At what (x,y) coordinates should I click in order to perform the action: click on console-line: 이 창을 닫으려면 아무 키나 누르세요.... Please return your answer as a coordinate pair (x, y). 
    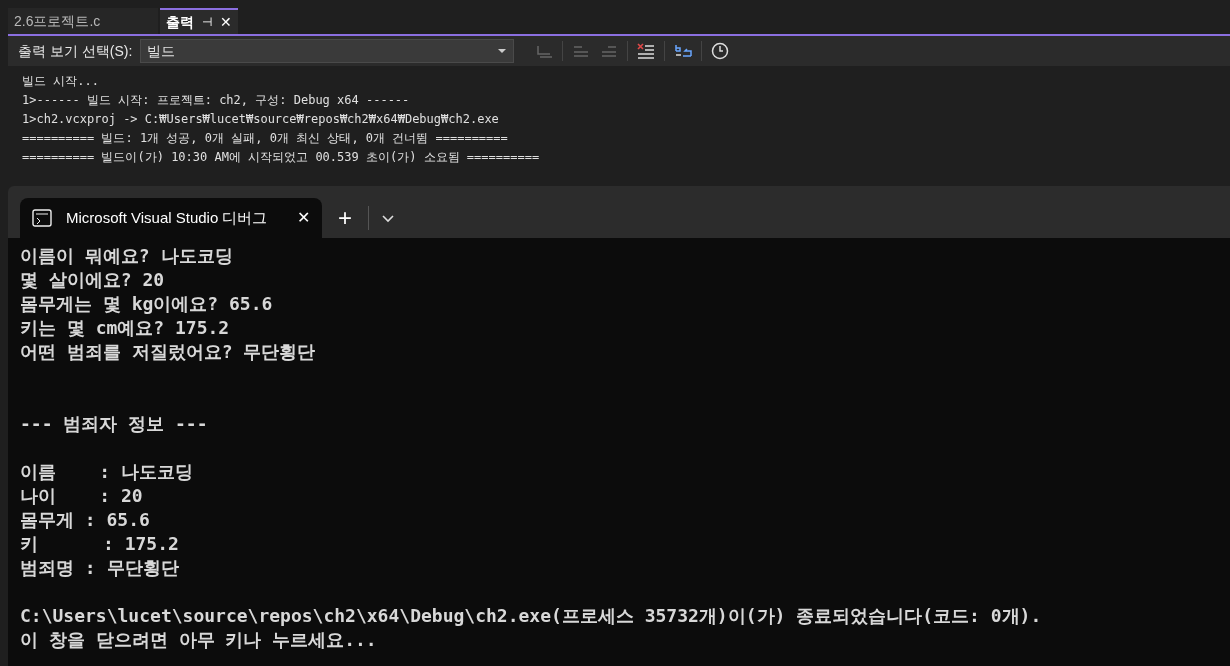
    Looking at the image, I should click on (199, 640).